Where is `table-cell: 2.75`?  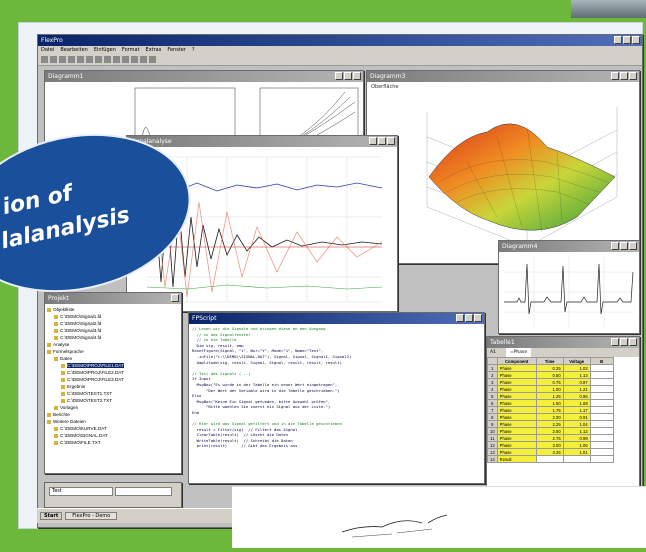
table-cell: 2.75 is located at coordinates (549, 438).